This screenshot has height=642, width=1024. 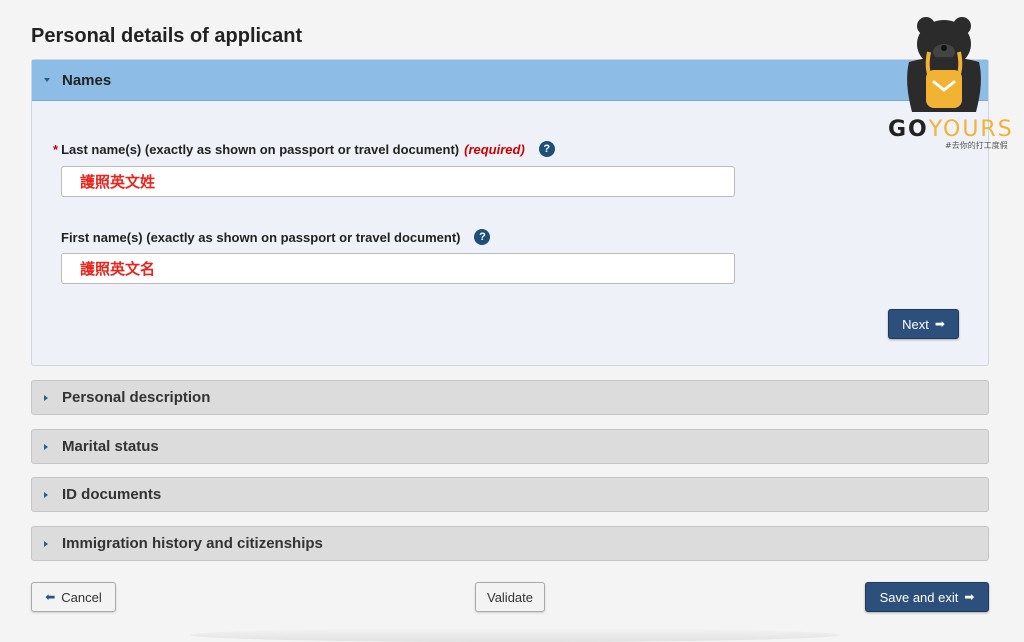 I want to click on logo-tagline: #去你的打工度假, so click(x=976, y=145).